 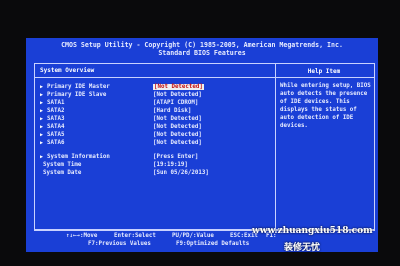 I want to click on item-label: System Date, so click(x=62, y=173).